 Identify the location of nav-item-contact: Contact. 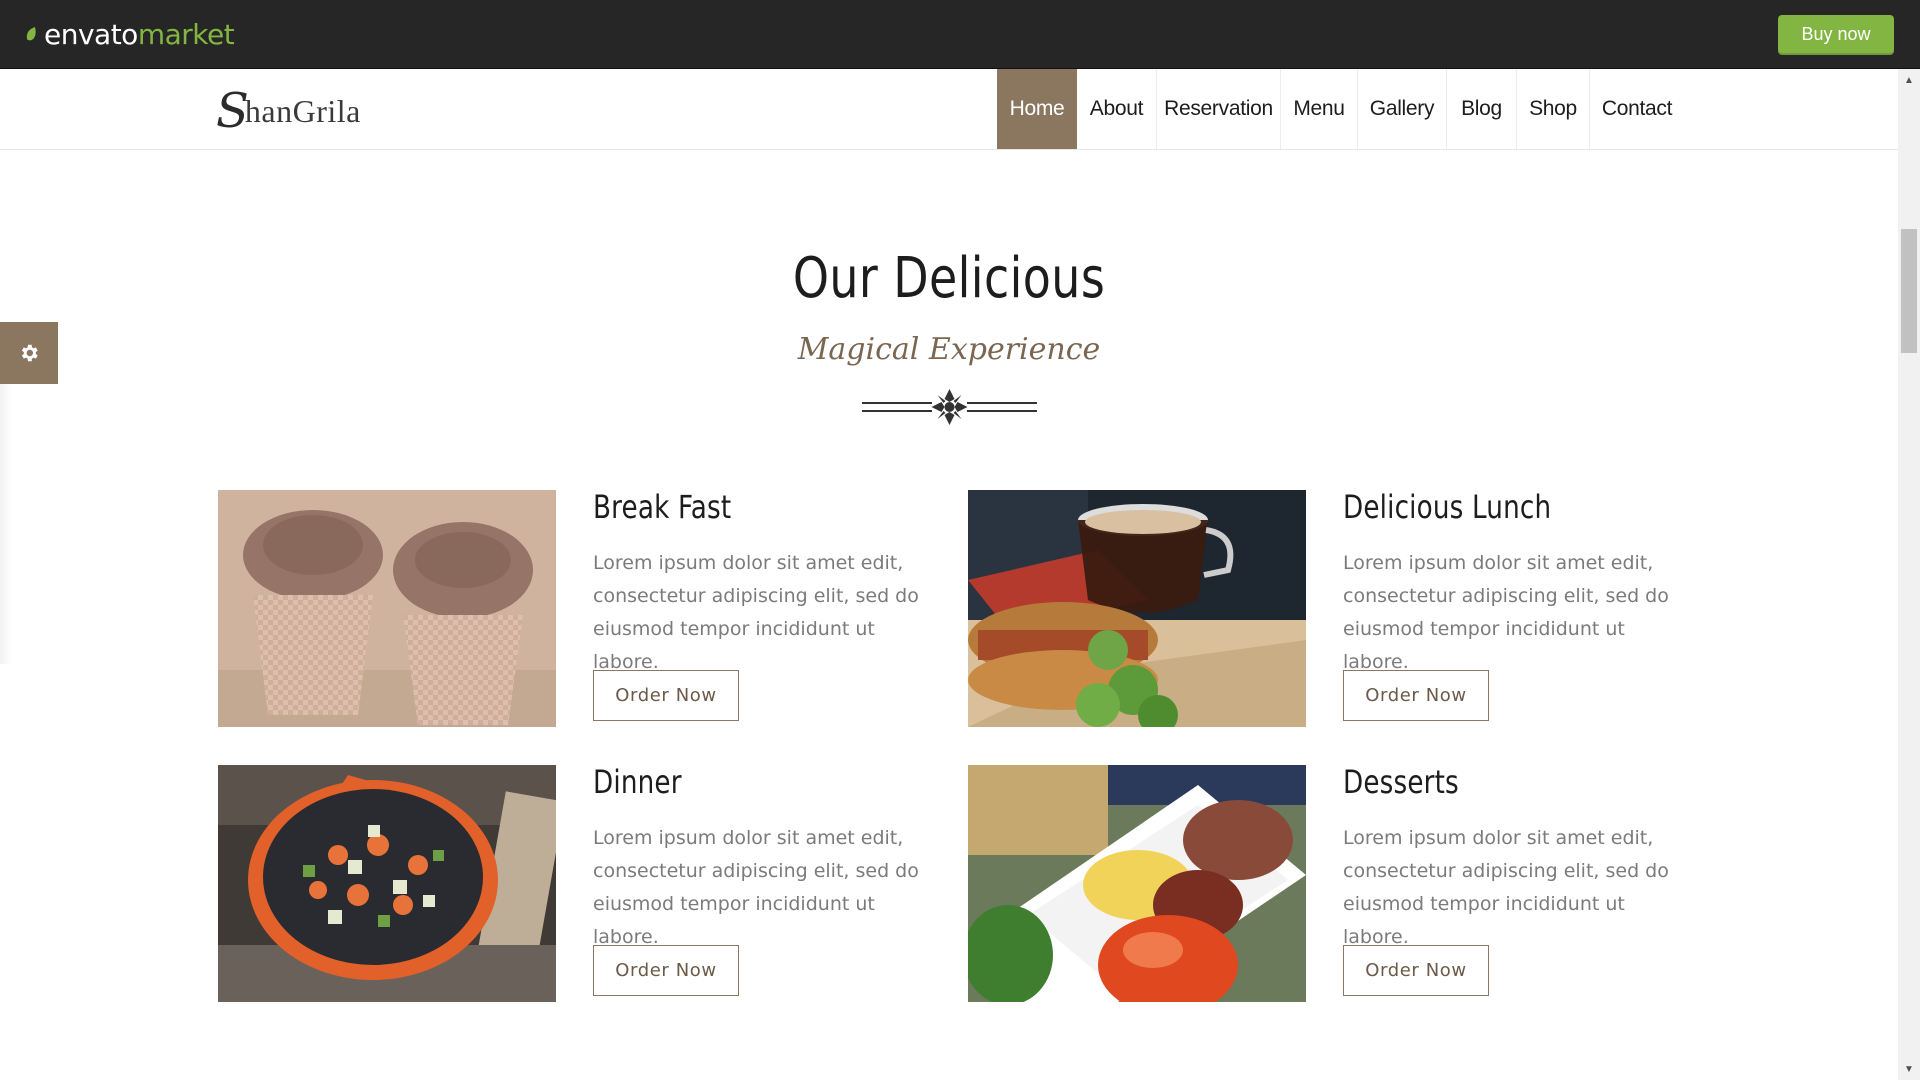
(1637, 109).